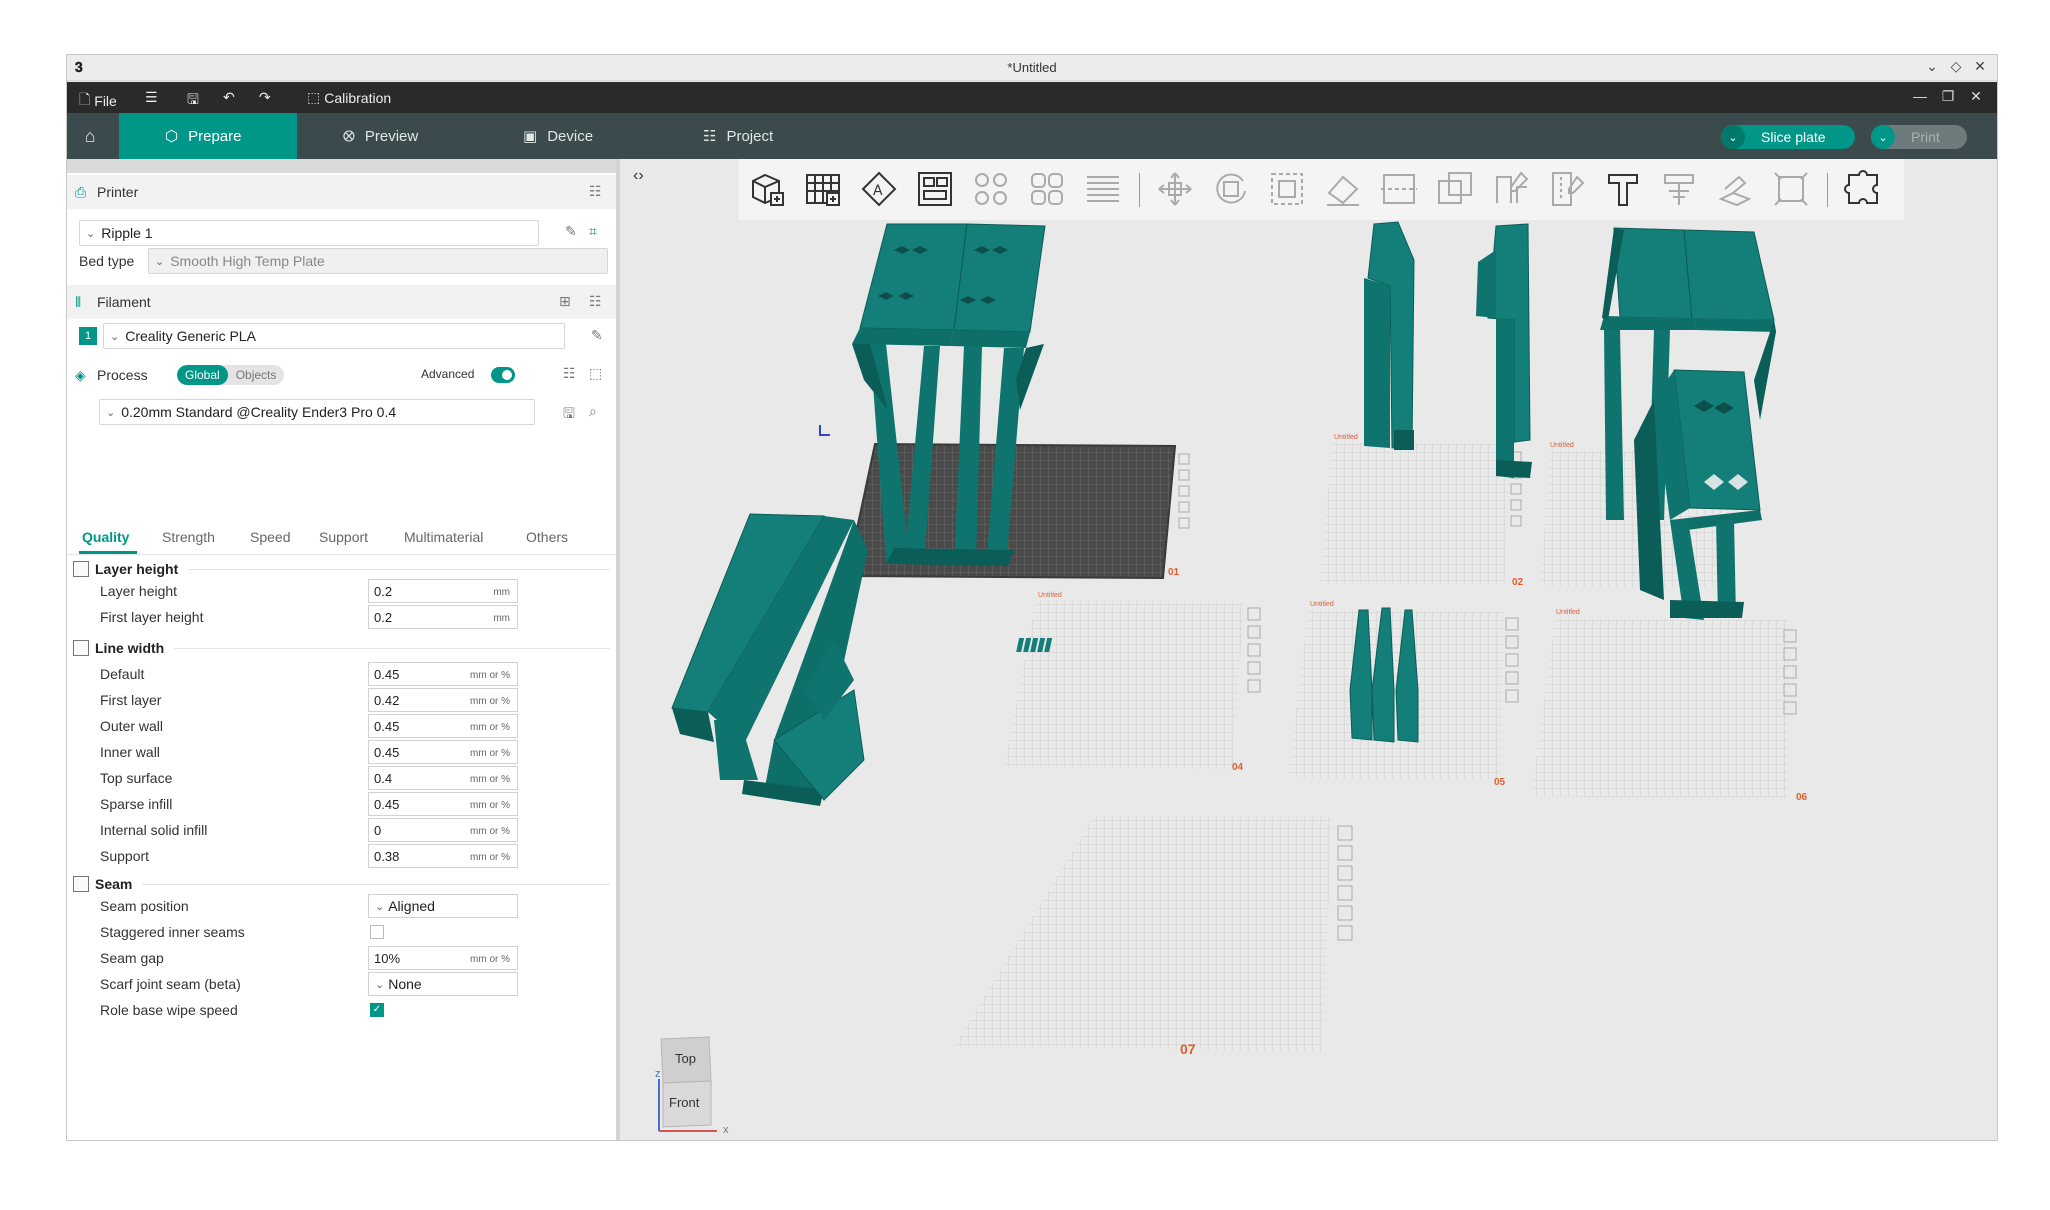 The image size is (2050, 1210). Describe the element at coordinates (349, 97) in the screenshot. I see `calibration-menu: ⬚ Calibration` at that location.